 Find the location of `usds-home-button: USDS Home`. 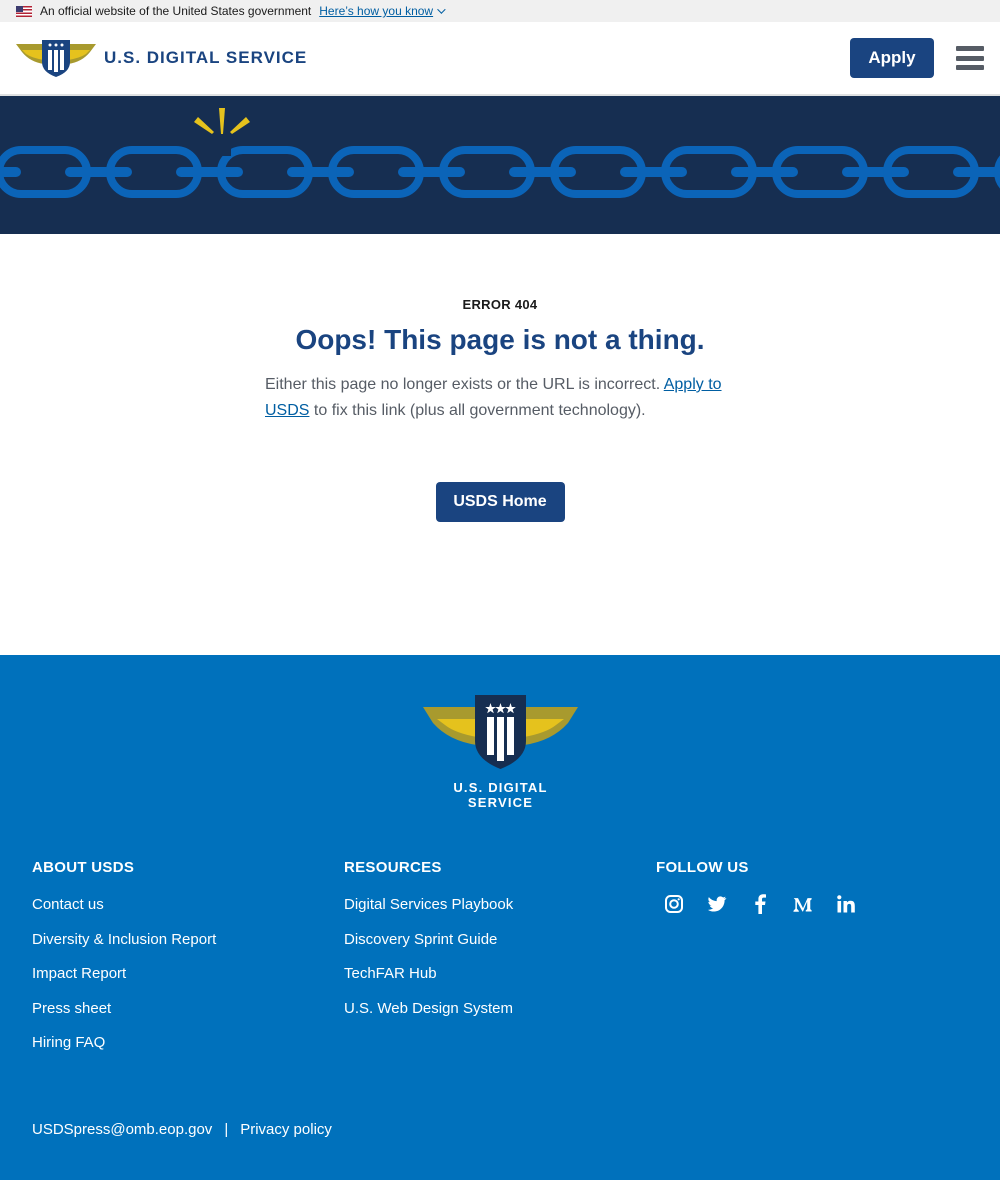

usds-home-button: USDS Home is located at coordinates (500, 502).